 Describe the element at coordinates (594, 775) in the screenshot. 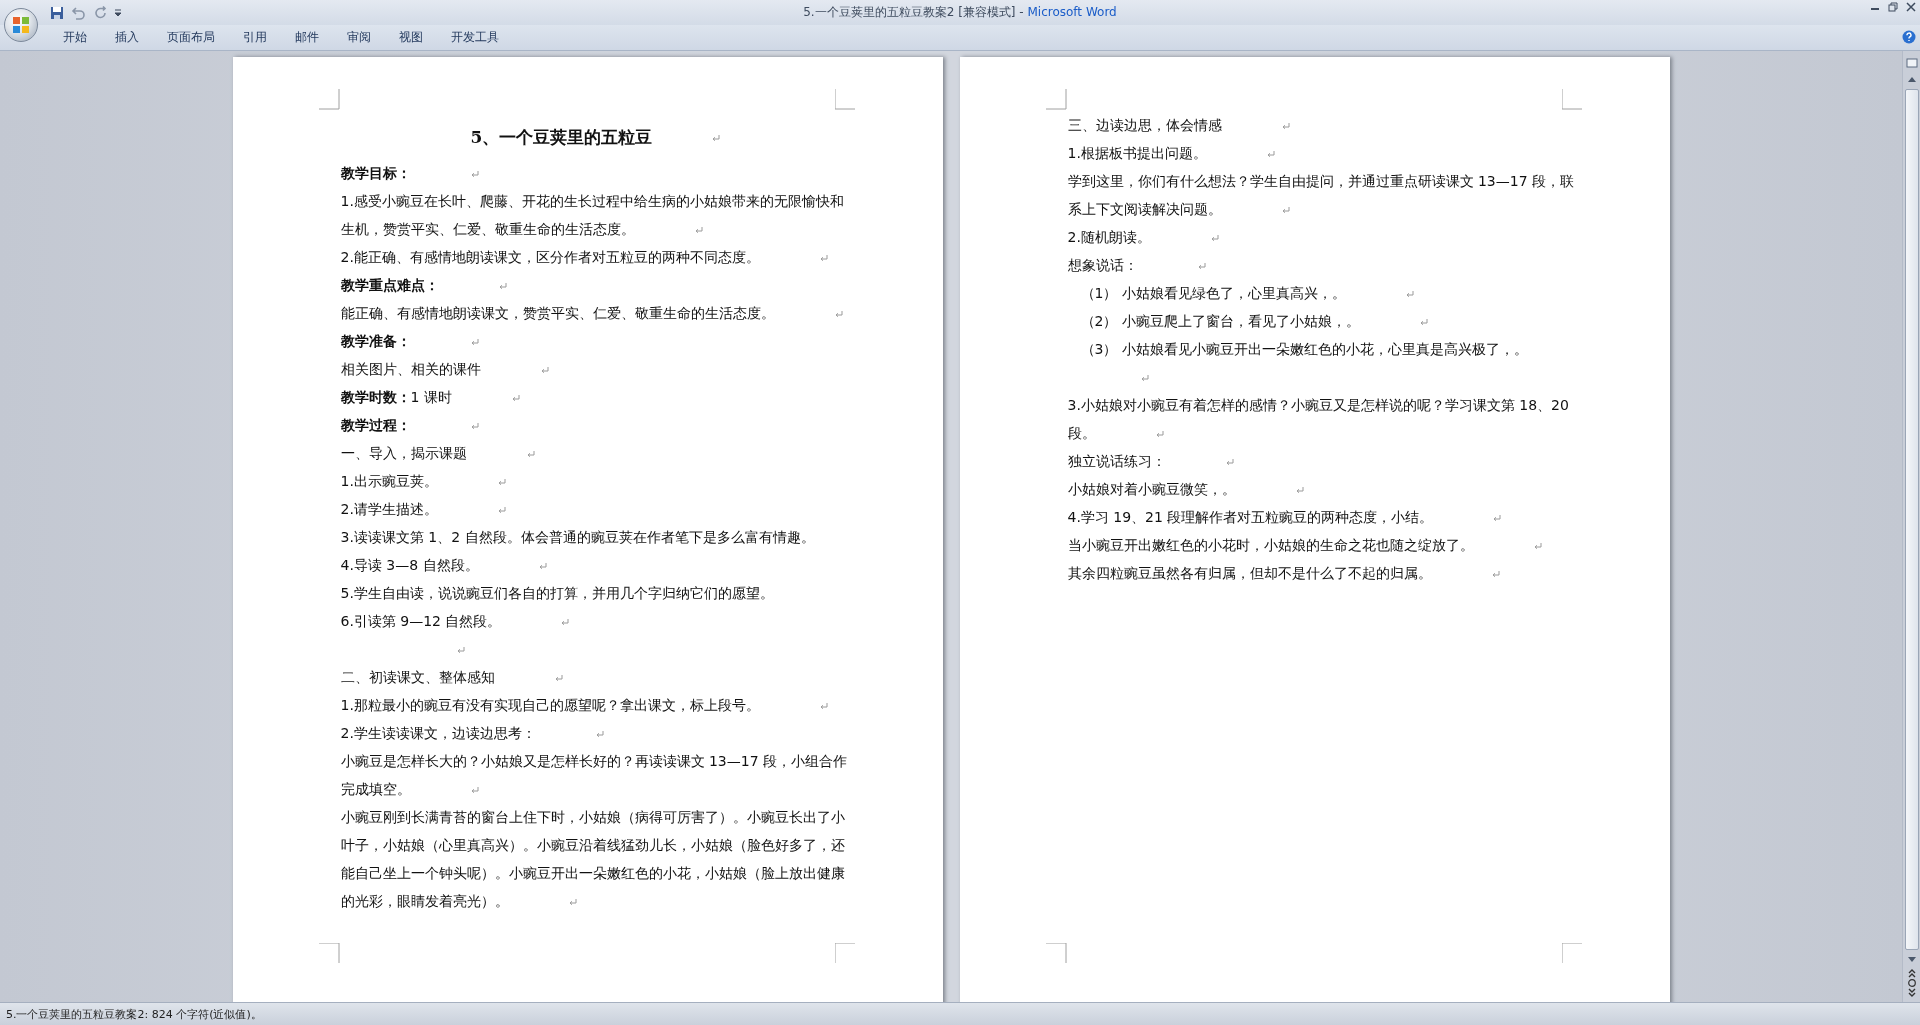

I see `paragraph-text: 小豌豆是怎样长大的？小姑娘又是怎样长好的？再读读课文 13—17 段，小组合作完成填空。` at that location.